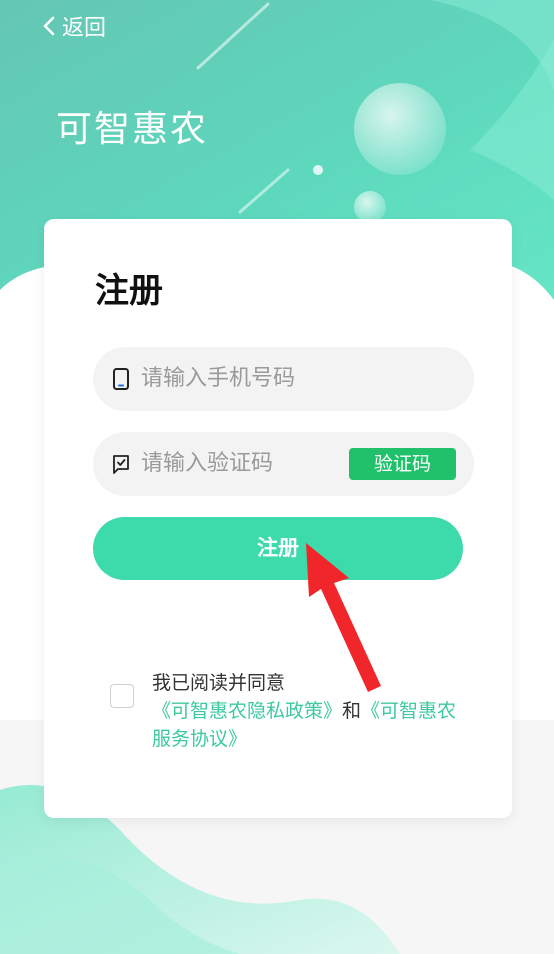 The height and width of the screenshot is (954, 554). I want to click on agreement-text: 我已阅读并同意《可智惠农隐私政策》和《可智惠农服务协议》, so click(311, 711).